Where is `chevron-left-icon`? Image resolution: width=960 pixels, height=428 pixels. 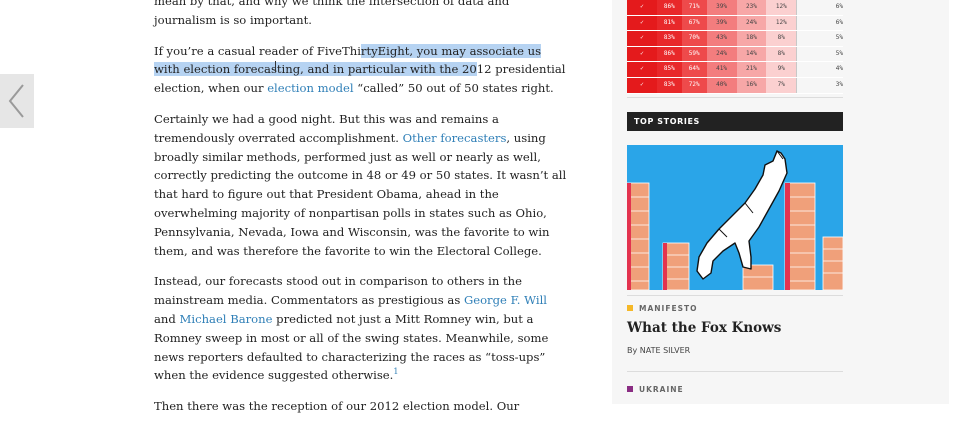 chevron-left-icon is located at coordinates (16, 101).